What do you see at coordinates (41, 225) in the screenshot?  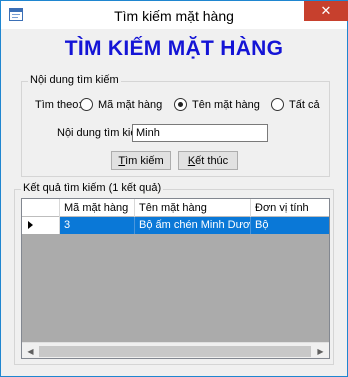 I see `row-header` at bounding box center [41, 225].